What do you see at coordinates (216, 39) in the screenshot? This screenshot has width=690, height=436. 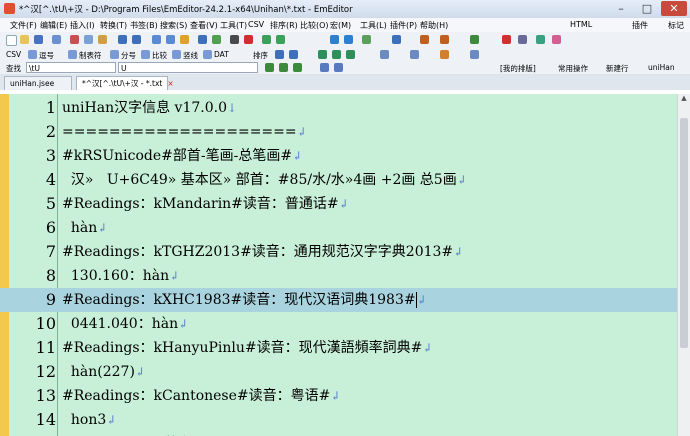 I see `bookmark-icon` at bounding box center [216, 39].